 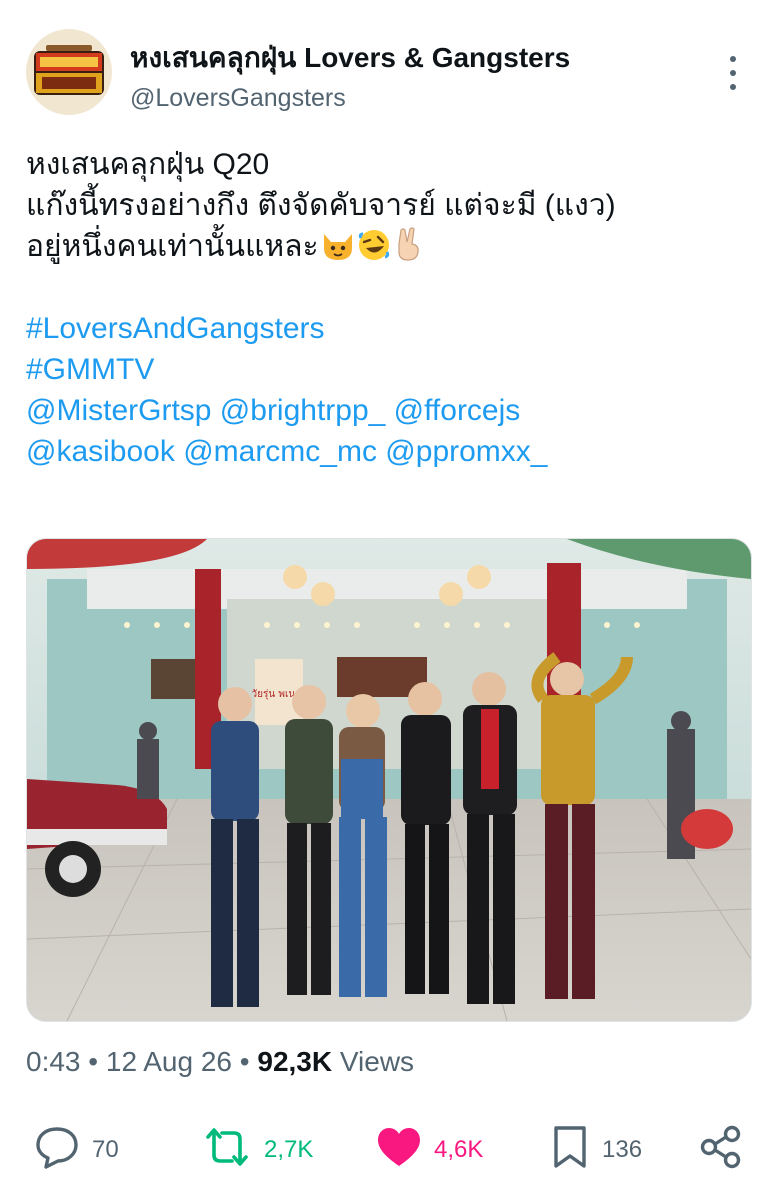 What do you see at coordinates (597, 1148) in the screenshot?
I see `bookmark-button: 136` at bounding box center [597, 1148].